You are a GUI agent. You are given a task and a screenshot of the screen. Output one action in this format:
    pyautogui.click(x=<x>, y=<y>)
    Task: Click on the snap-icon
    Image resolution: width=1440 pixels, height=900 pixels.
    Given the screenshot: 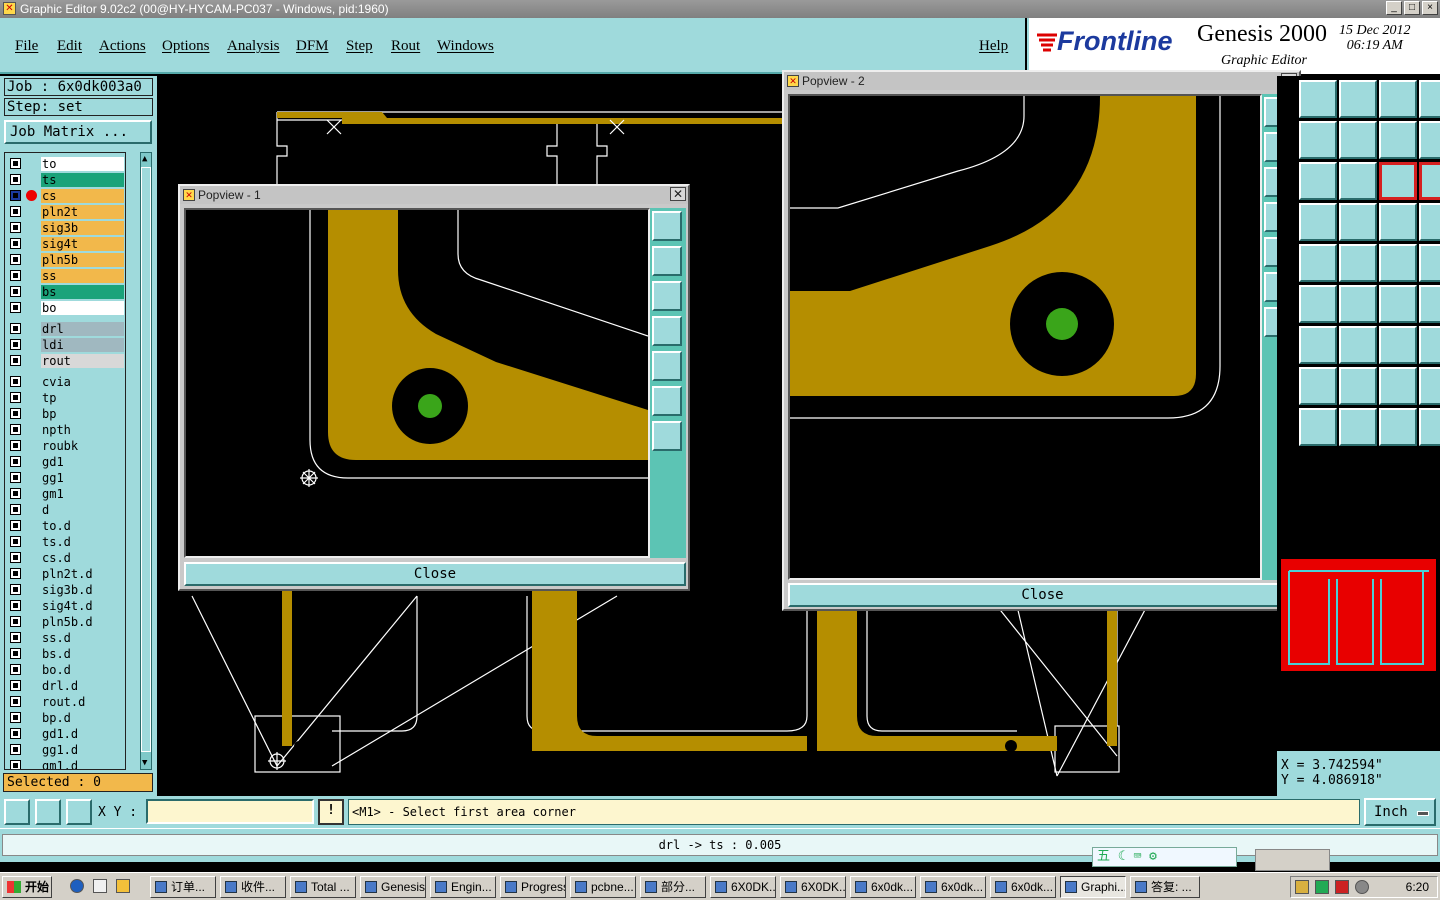 What is the action you would take?
    pyautogui.click(x=17, y=812)
    